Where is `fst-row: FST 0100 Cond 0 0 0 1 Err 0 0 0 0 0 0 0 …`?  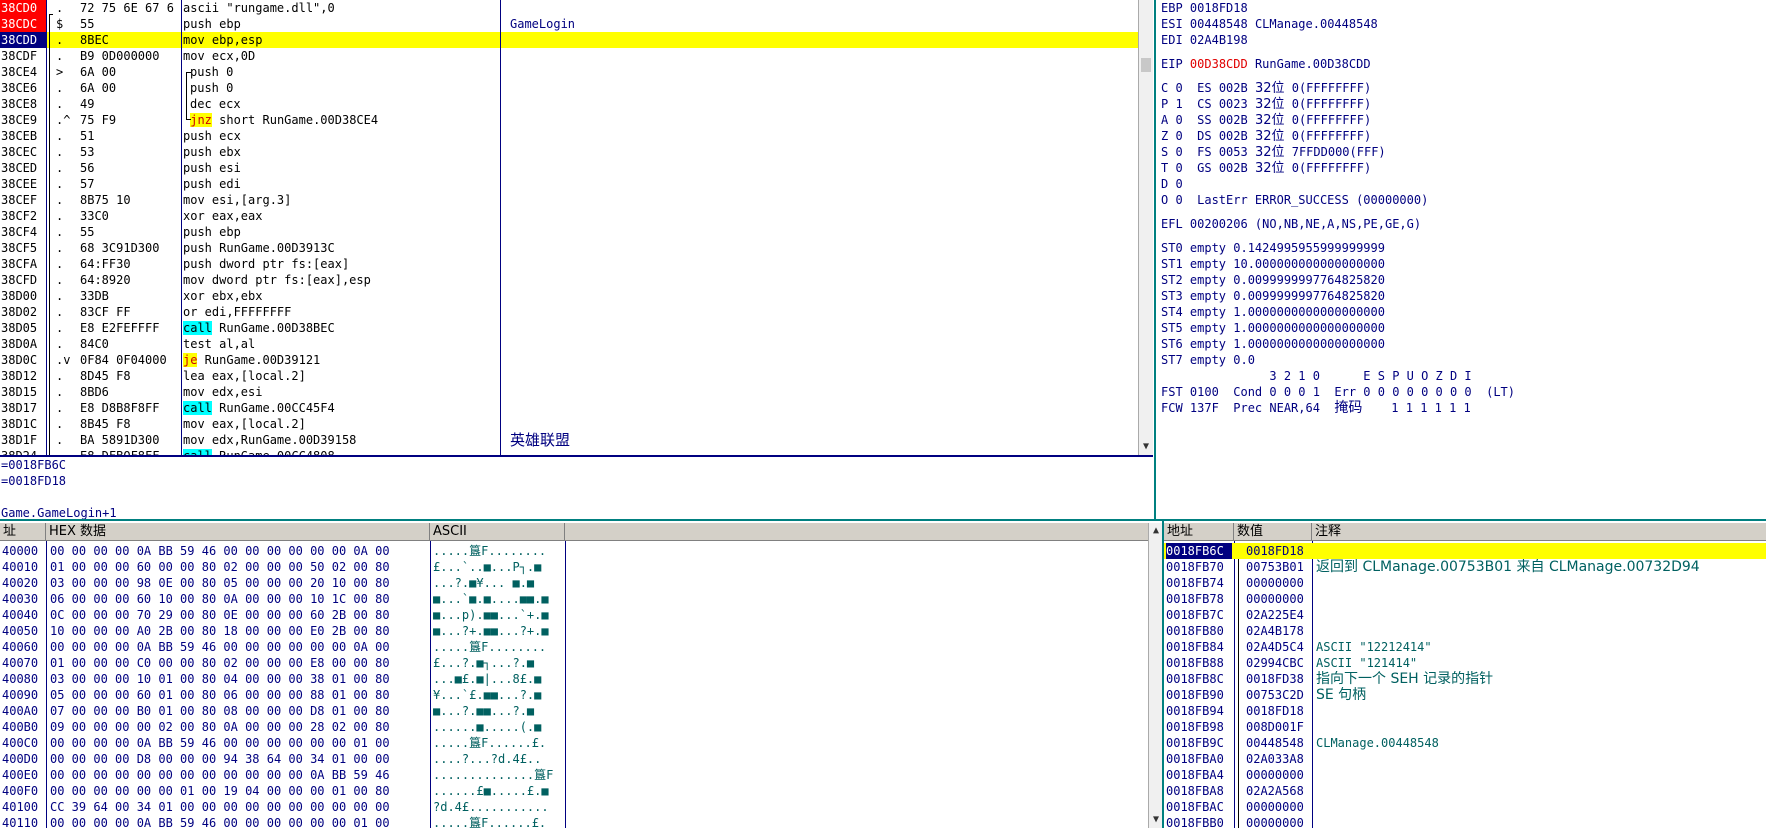
fst-row: FST 0100 Cond 0 0 0 1 Err 0 0 0 0 0 0 0 … is located at coordinates (1463, 392).